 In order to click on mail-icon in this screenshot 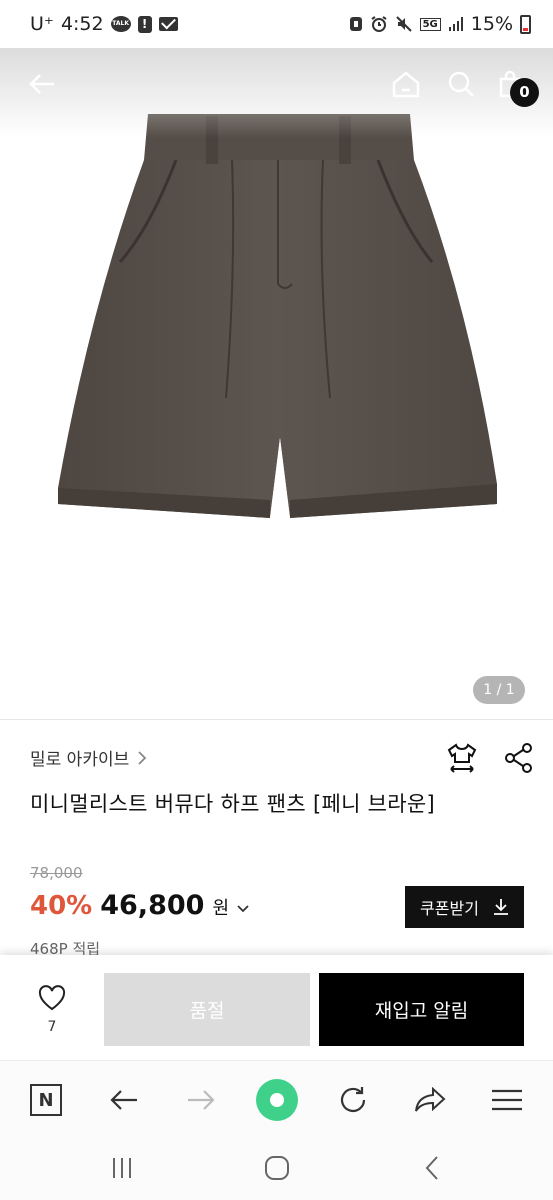, I will do `click(168, 24)`.